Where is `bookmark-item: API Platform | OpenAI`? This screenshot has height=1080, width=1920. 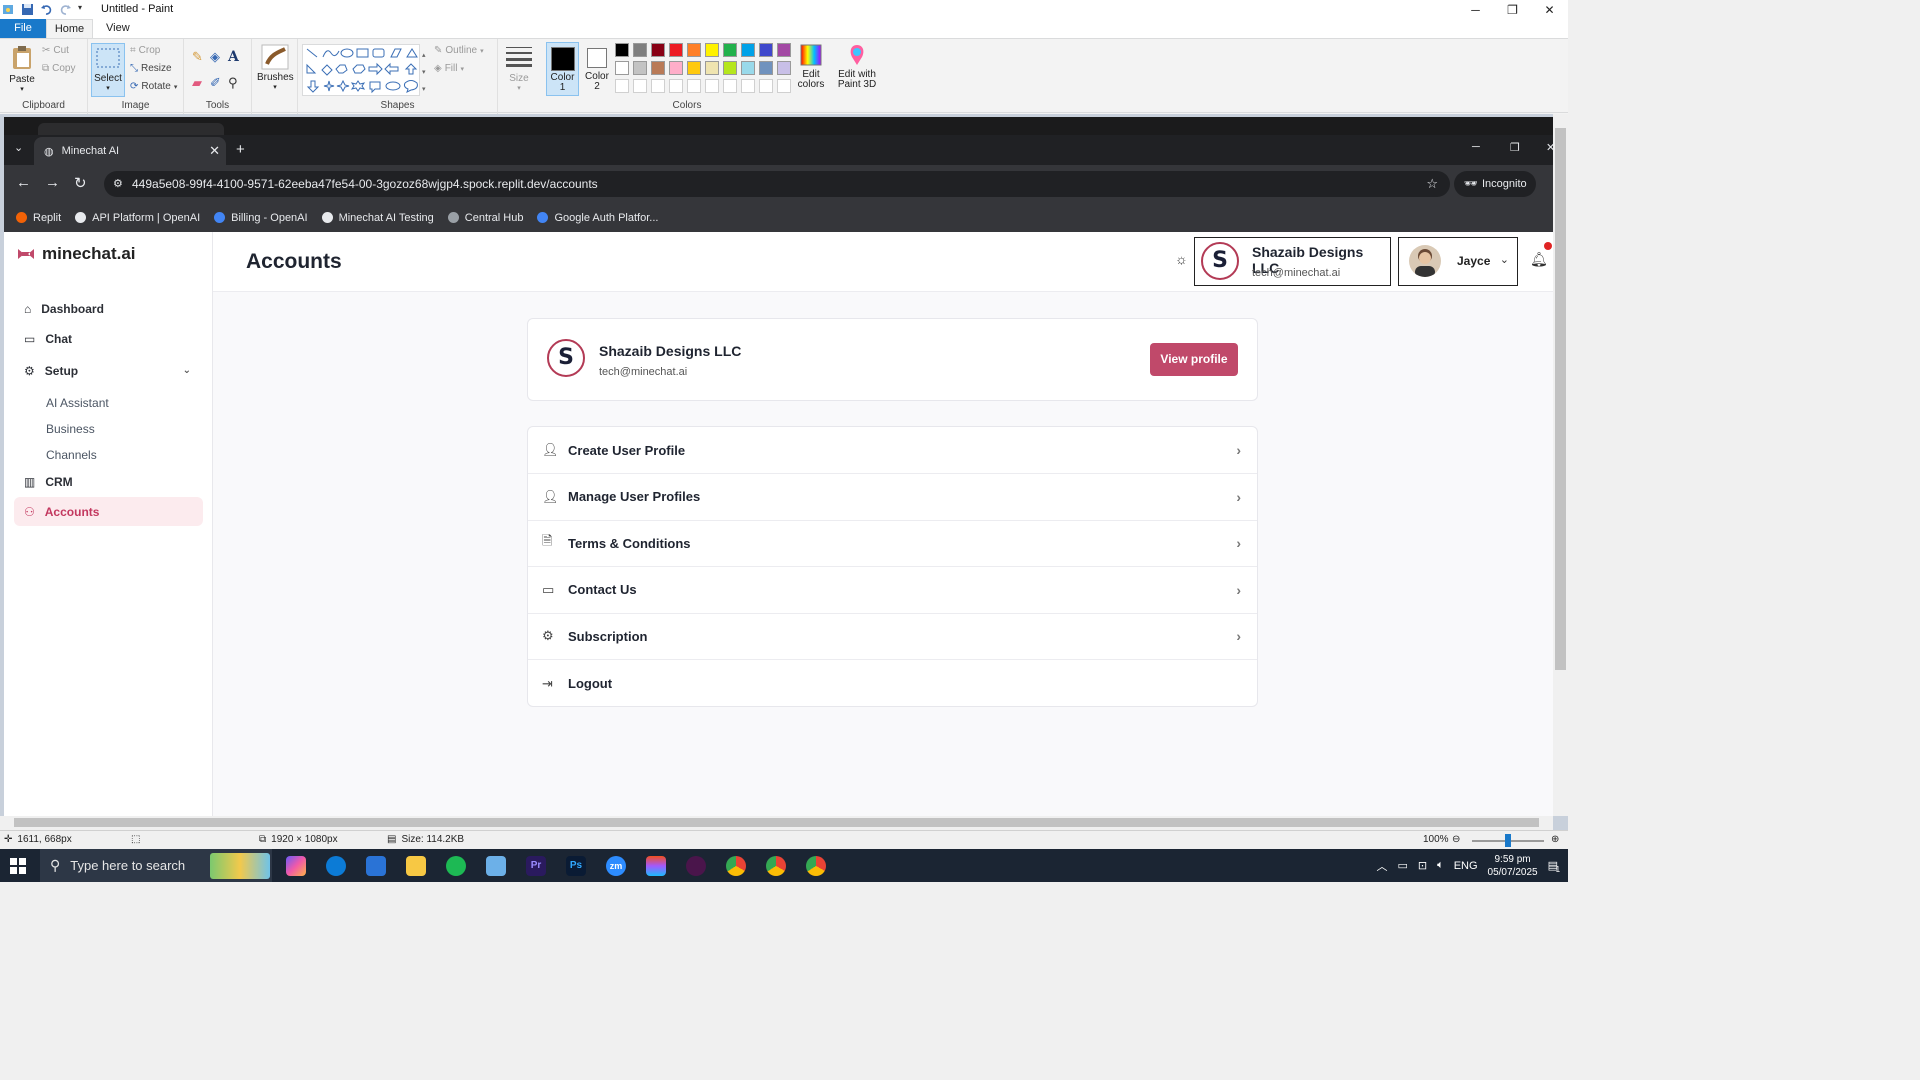
bookmark-item: API Platform | OpenAI is located at coordinates (137, 218).